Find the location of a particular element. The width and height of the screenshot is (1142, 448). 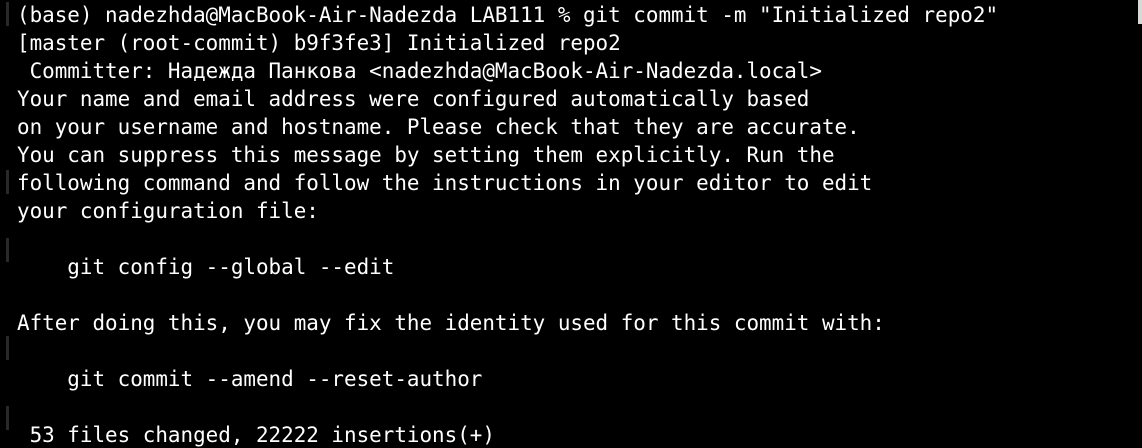

terminal-line: git commit --amend --reset-author is located at coordinates (250, 379).